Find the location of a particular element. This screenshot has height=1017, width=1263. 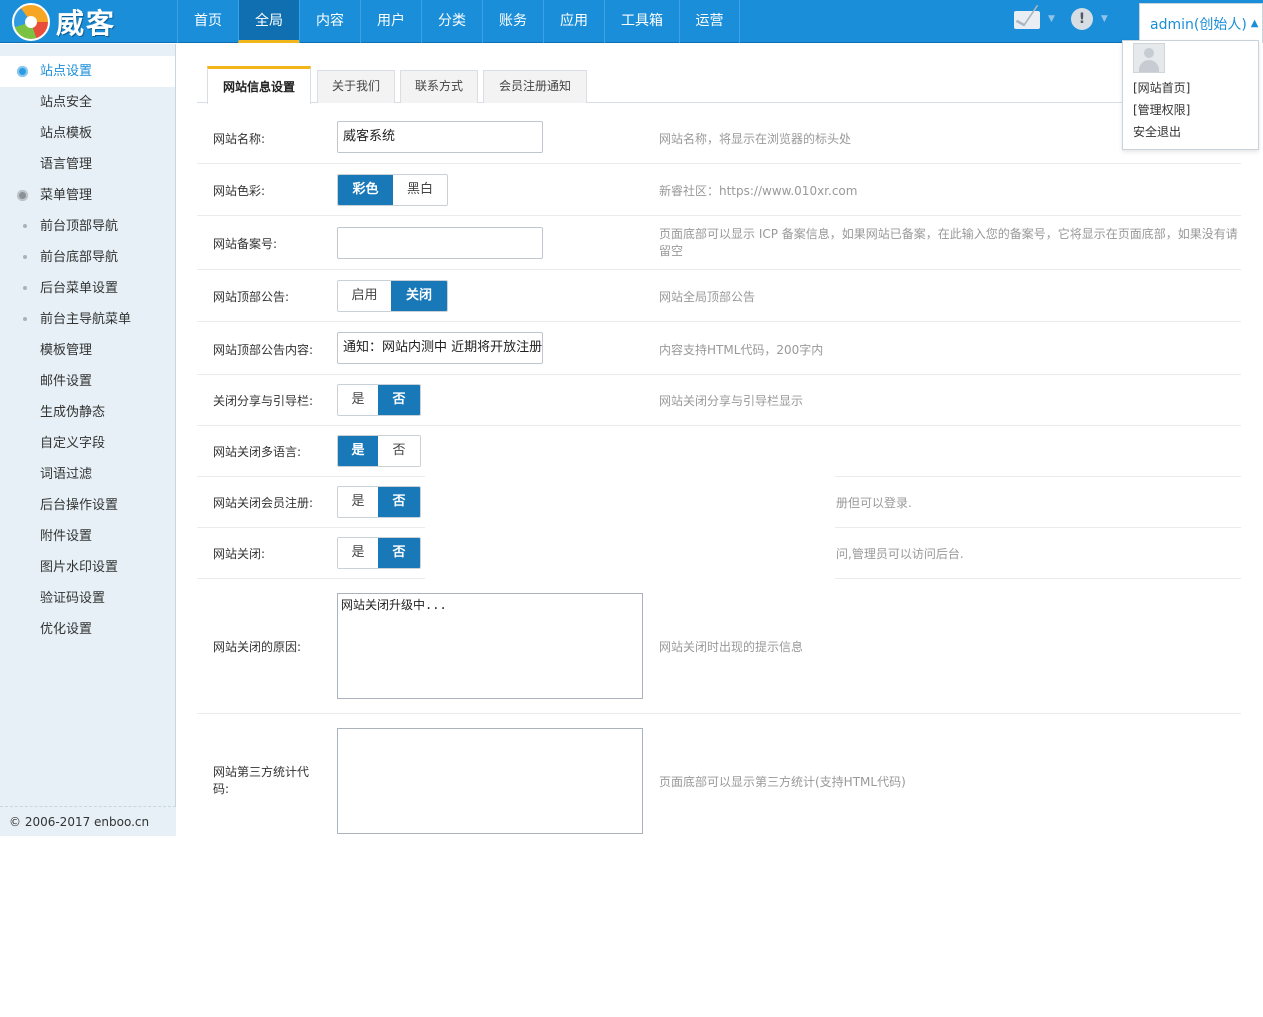

sidebar-item-attachments: 附件设置 is located at coordinates (87, 536).